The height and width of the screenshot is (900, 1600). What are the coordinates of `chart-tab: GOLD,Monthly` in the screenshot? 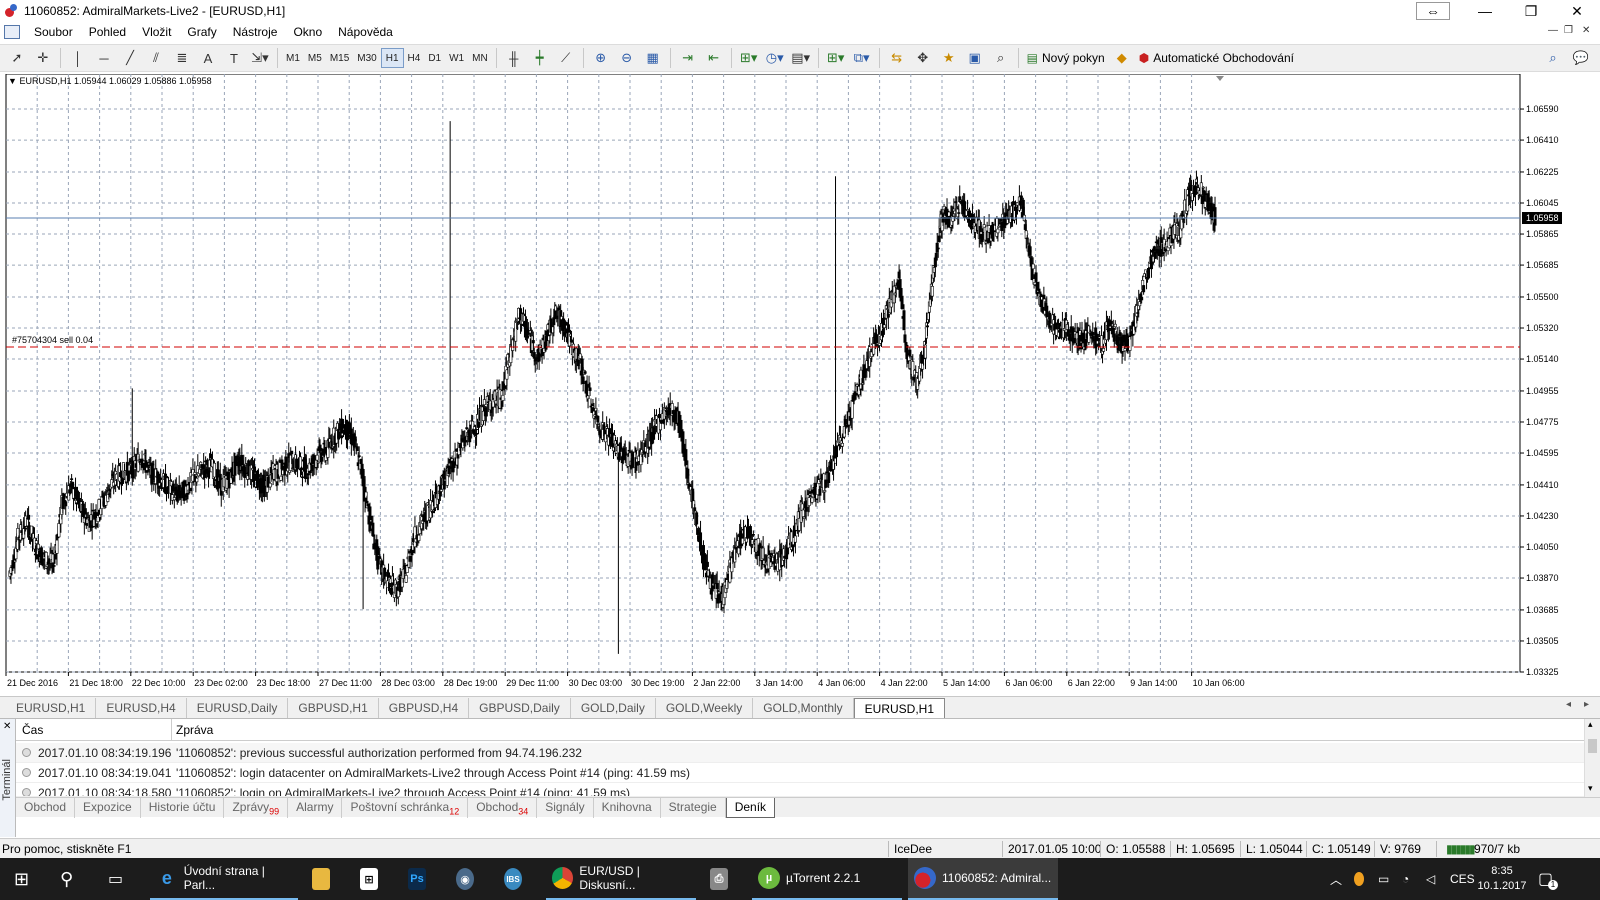 It's located at (803, 708).